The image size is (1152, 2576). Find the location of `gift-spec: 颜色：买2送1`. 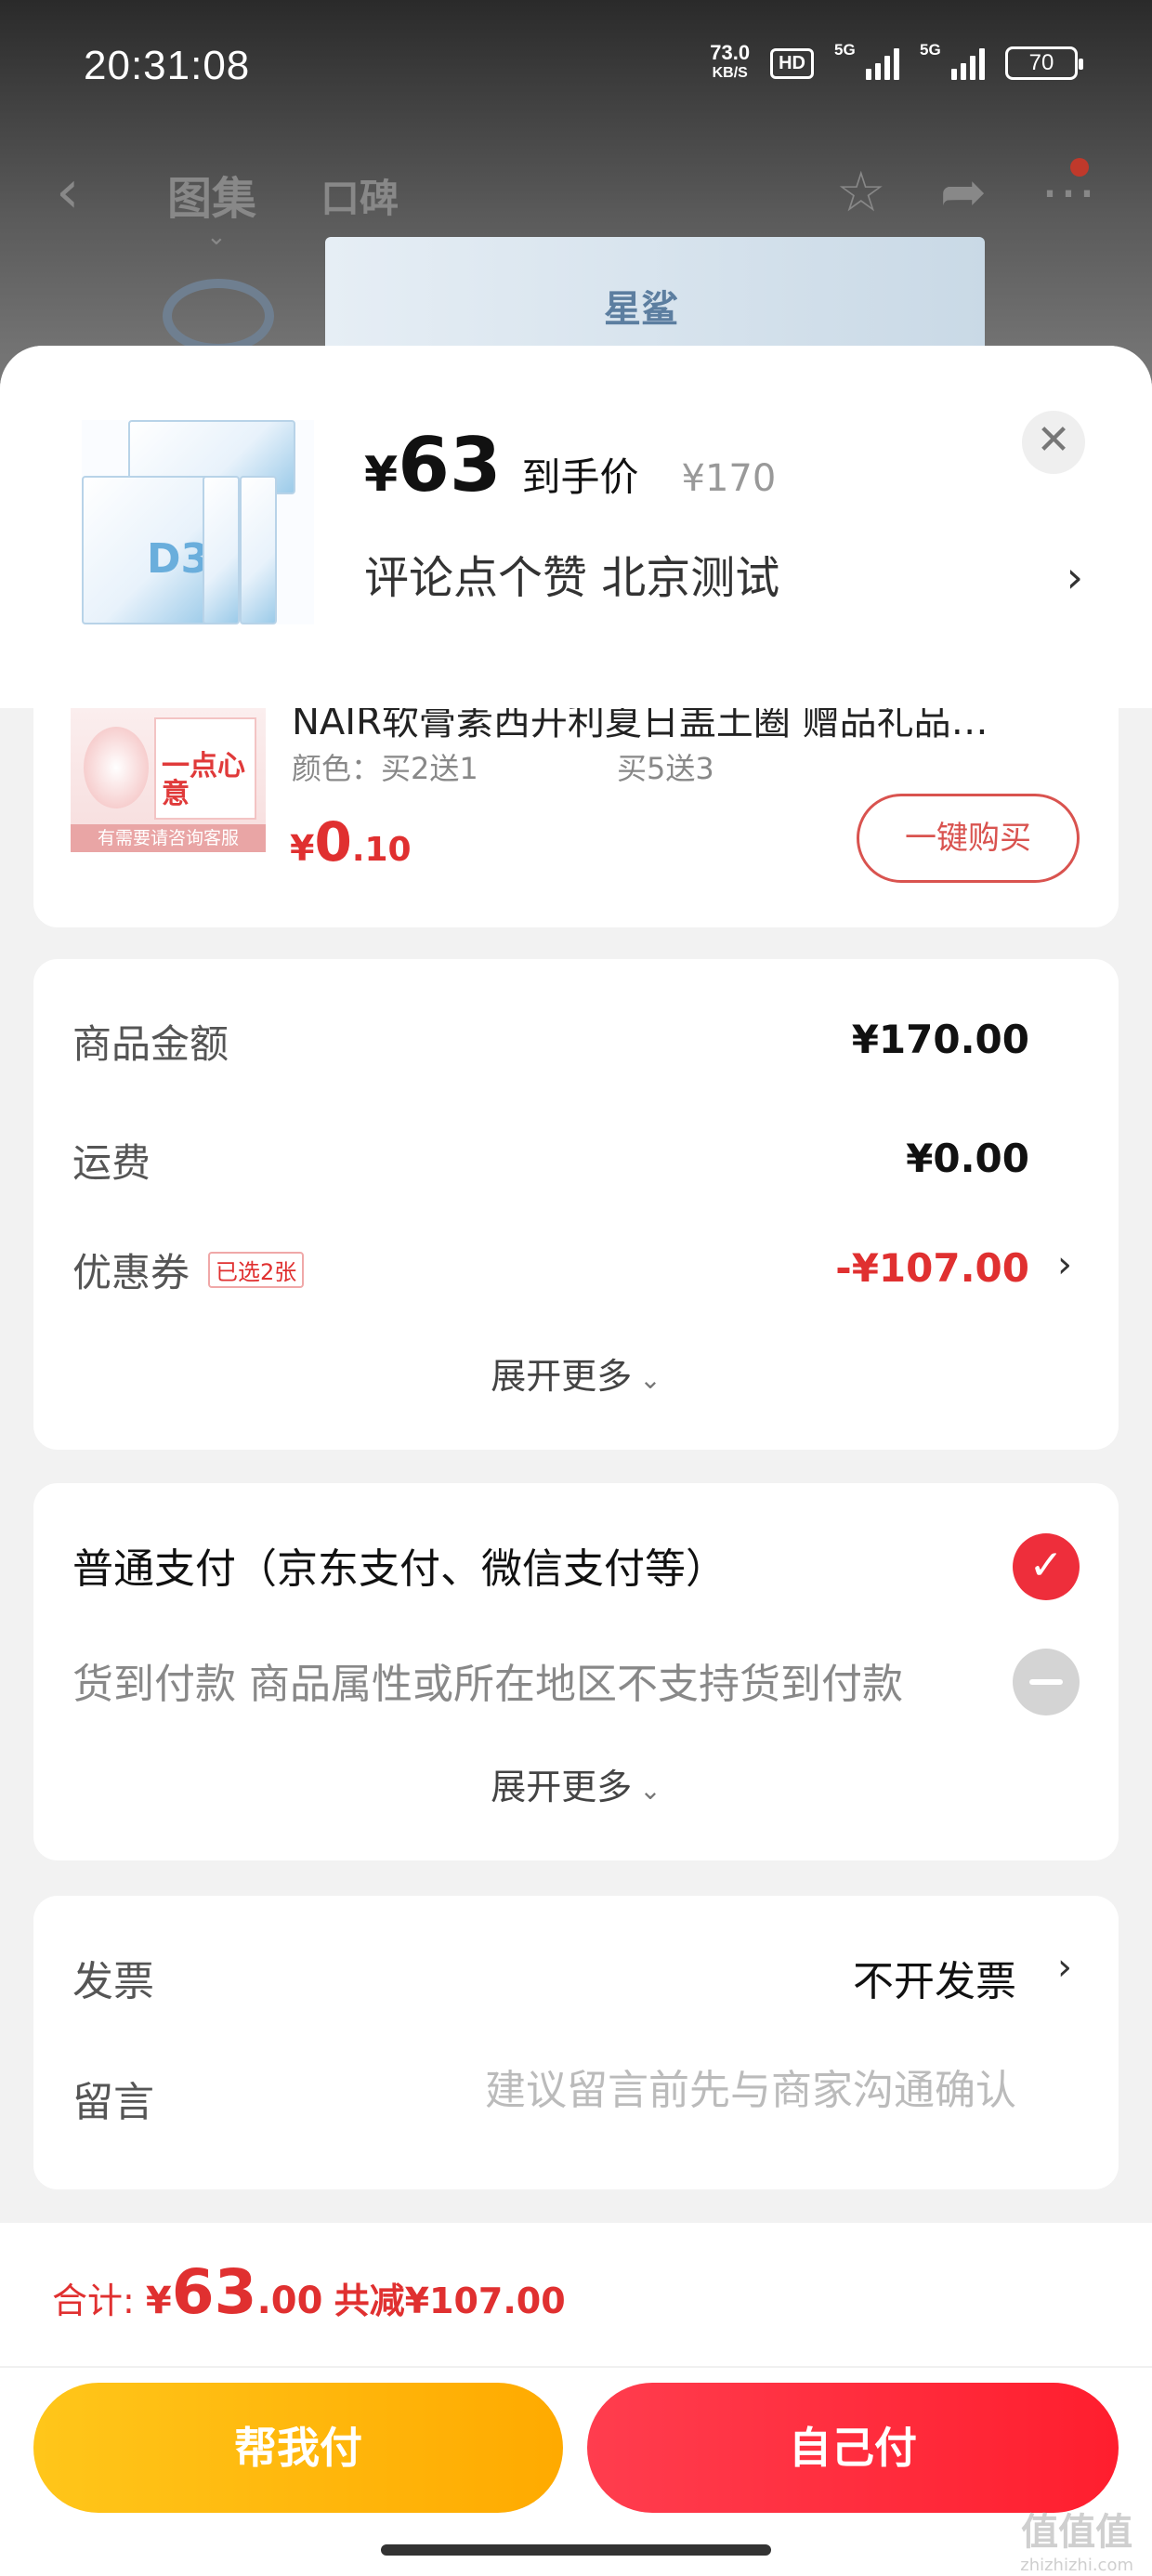

gift-spec: 颜色：买2送1 is located at coordinates (385, 768).